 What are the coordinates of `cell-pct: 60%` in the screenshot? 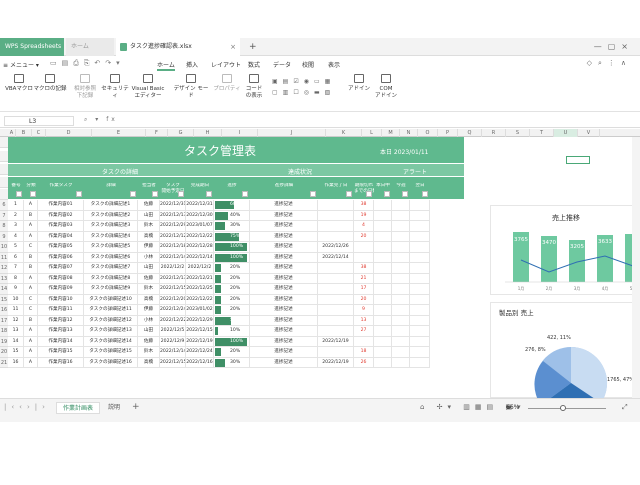 It's located at (232, 205).